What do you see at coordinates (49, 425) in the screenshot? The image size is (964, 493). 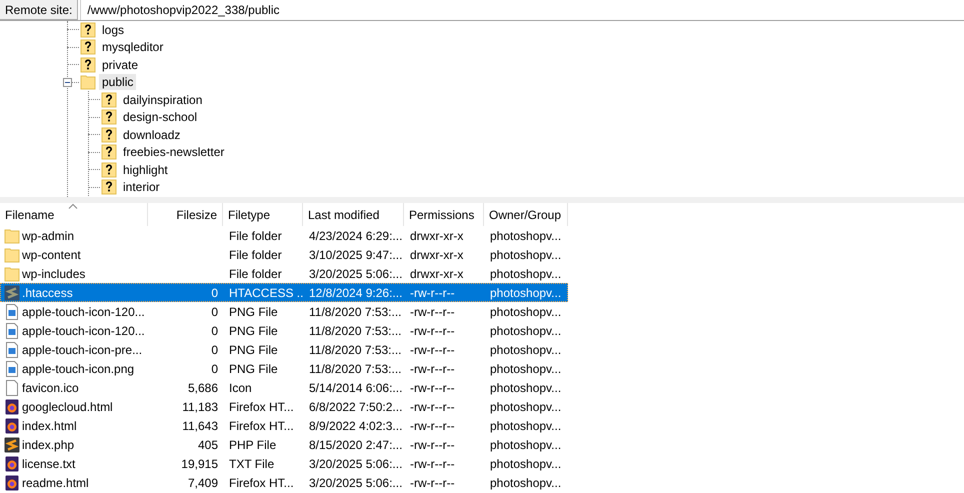 I see `file-name: index.html` at bounding box center [49, 425].